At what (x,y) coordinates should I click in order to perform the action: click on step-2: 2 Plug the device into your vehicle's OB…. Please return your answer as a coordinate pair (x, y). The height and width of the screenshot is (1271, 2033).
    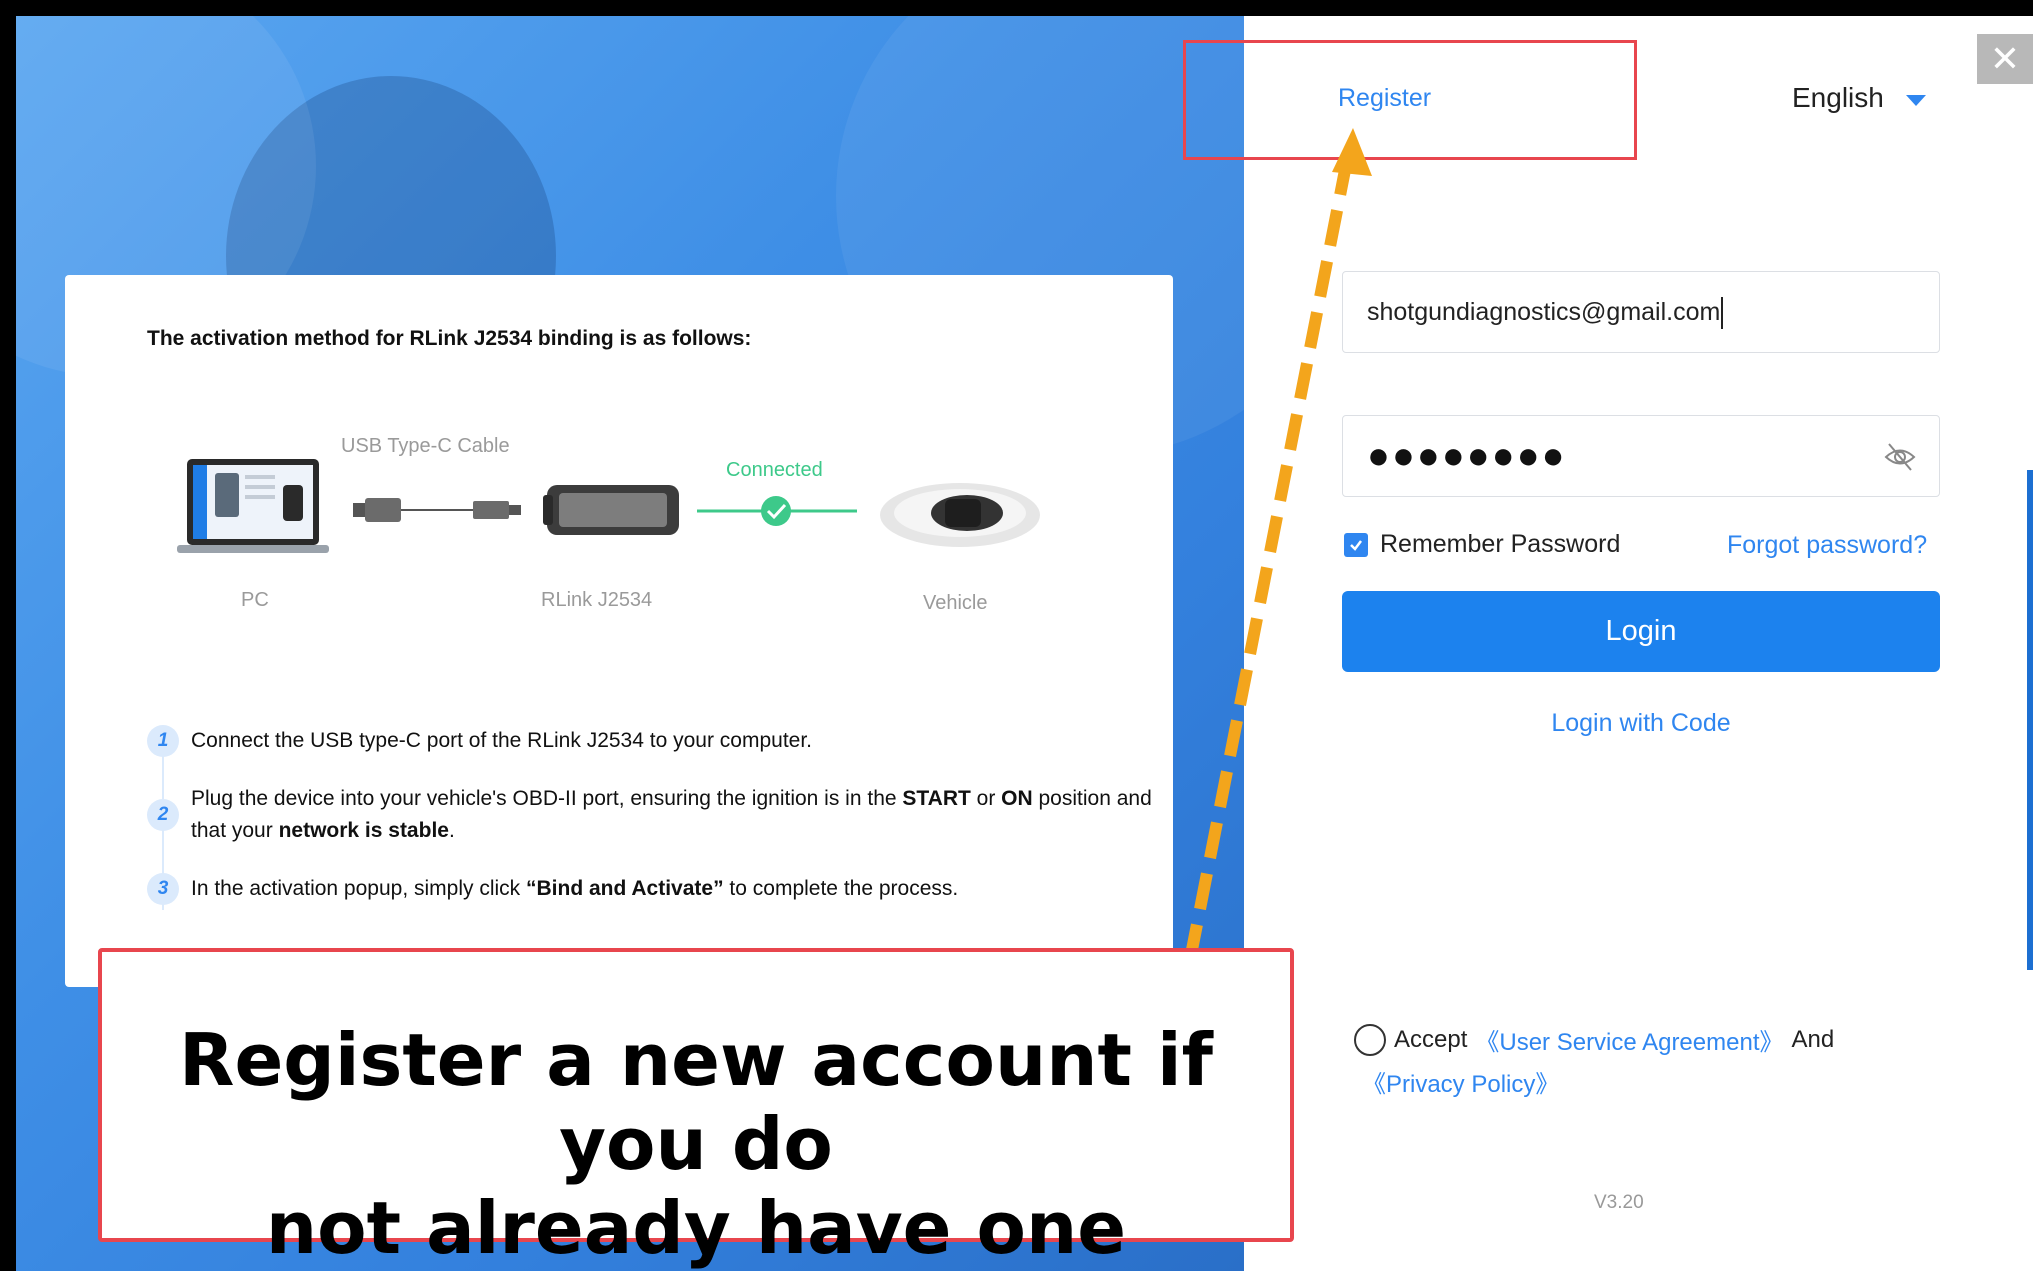
    Looking at the image, I should click on (657, 815).